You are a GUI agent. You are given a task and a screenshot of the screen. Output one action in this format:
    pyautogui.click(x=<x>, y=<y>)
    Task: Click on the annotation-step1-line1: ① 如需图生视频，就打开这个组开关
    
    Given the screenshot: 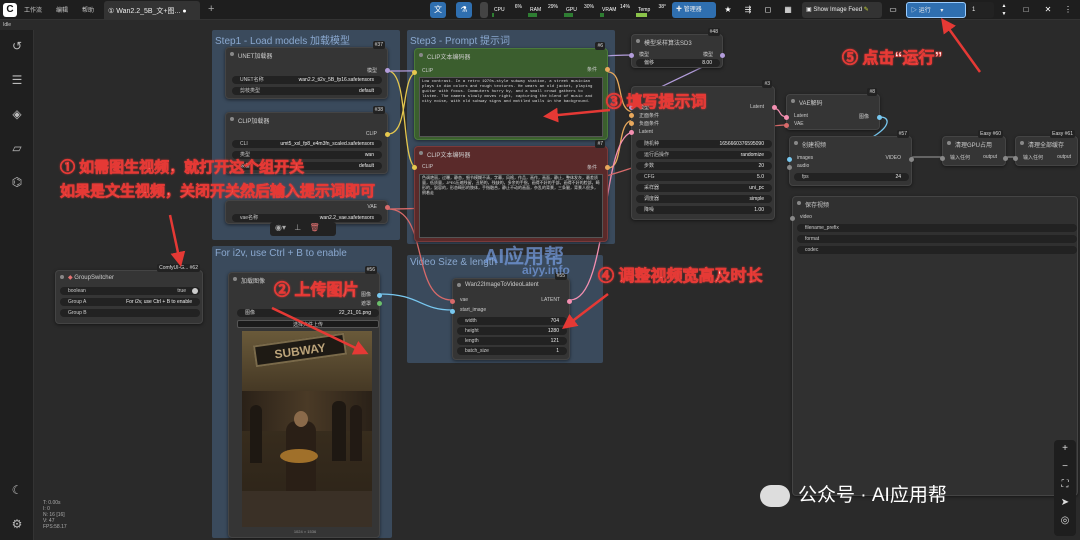 What is the action you would take?
    pyautogui.click(x=182, y=168)
    